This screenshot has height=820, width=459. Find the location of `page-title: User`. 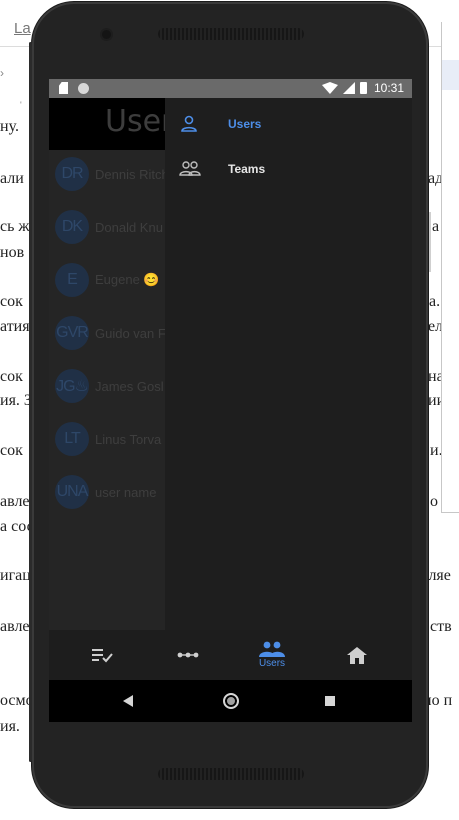

page-title: User is located at coordinates (139, 121).